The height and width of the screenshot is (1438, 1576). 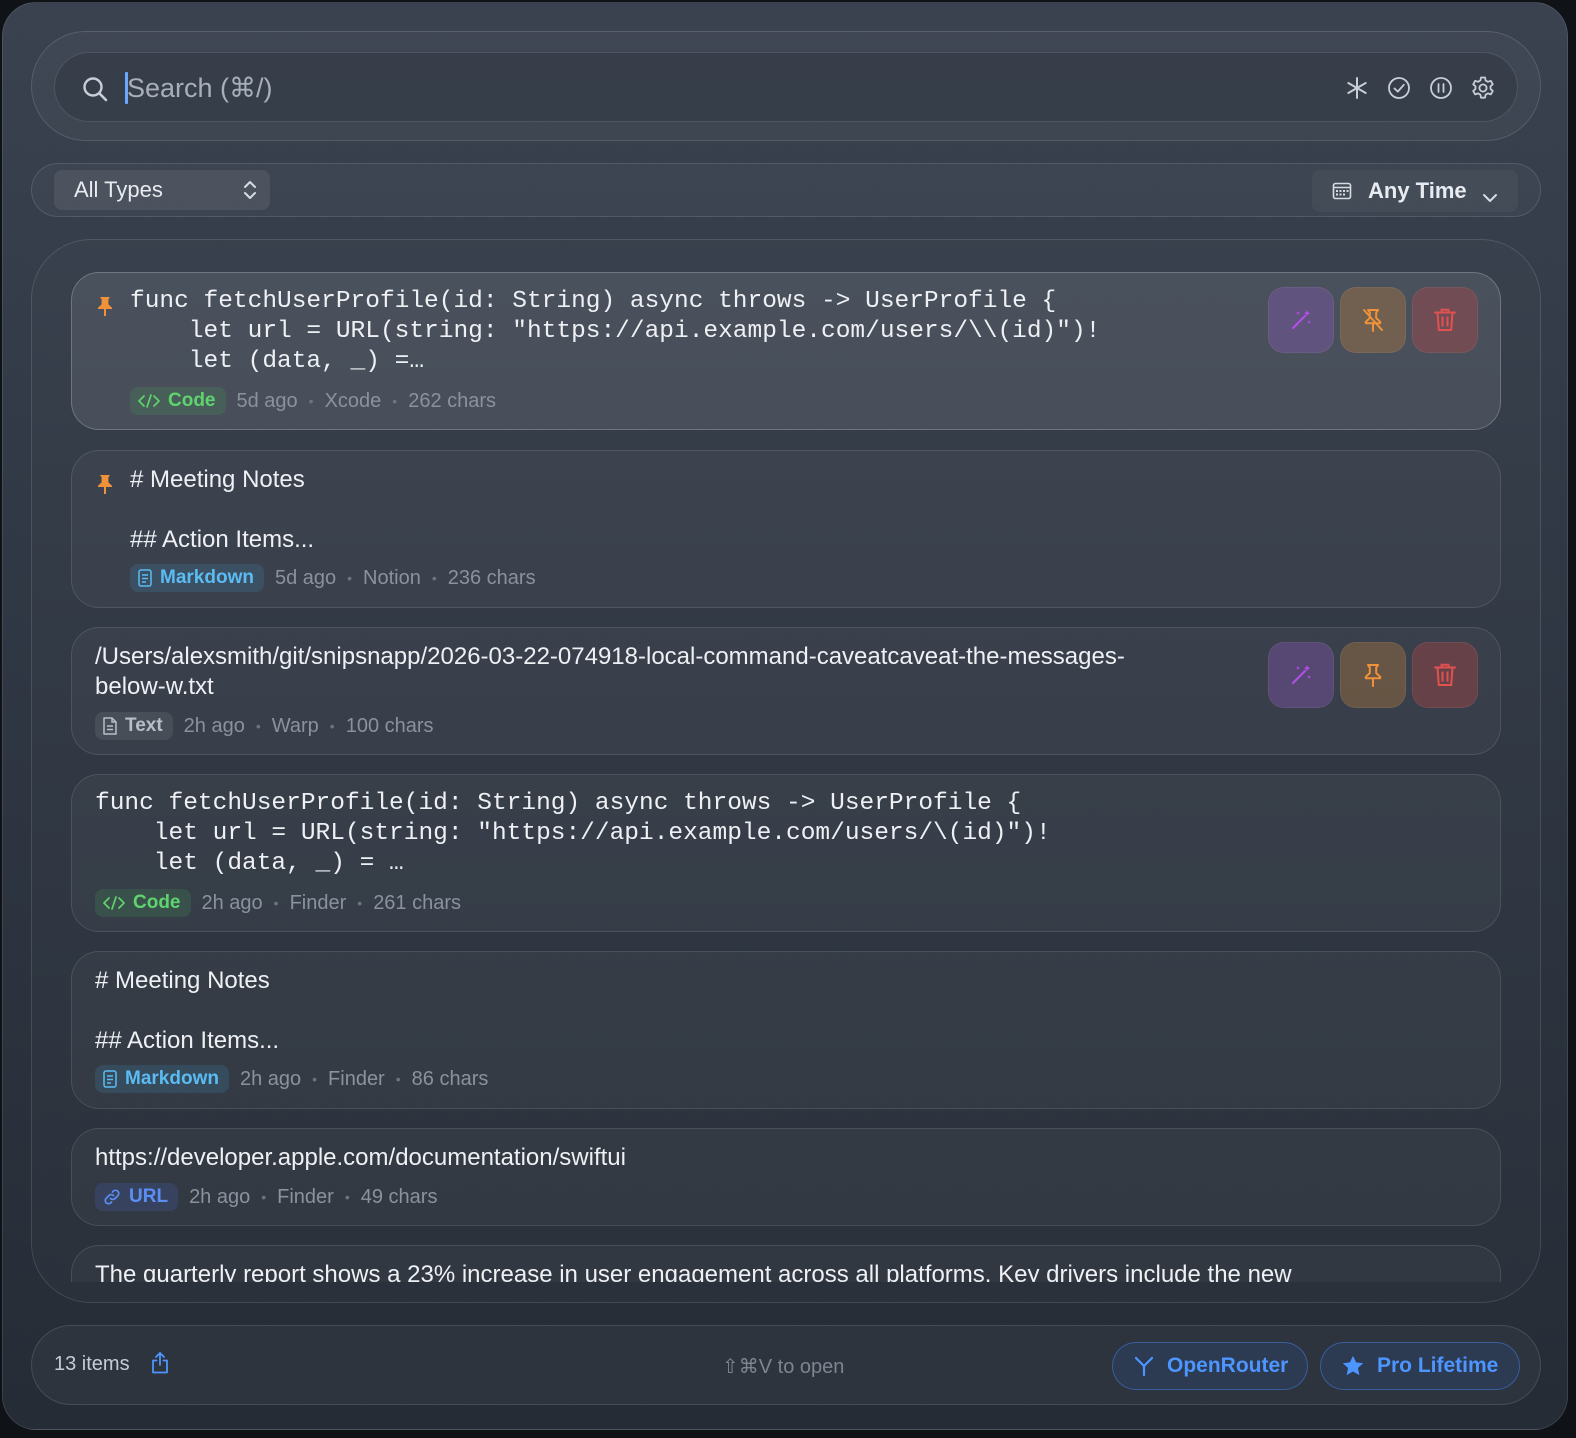 I want to click on gear-icon, so click(x=1483, y=88).